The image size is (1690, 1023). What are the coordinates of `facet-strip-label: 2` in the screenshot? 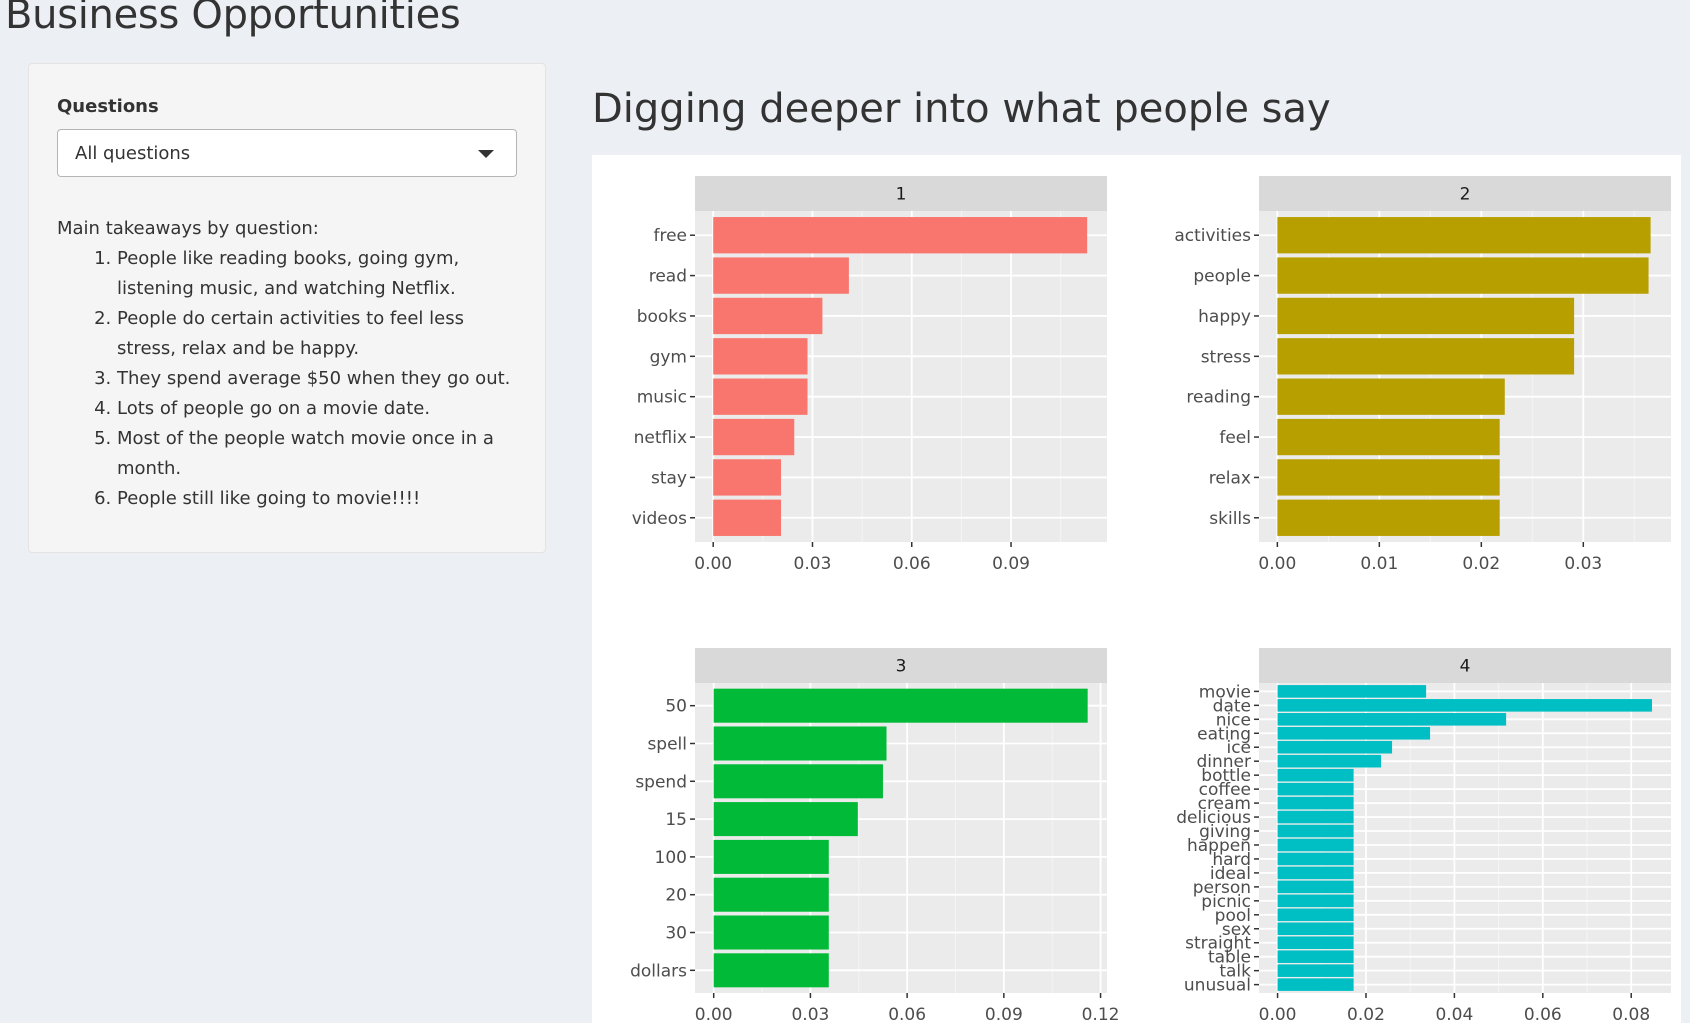 It's located at (1465, 195).